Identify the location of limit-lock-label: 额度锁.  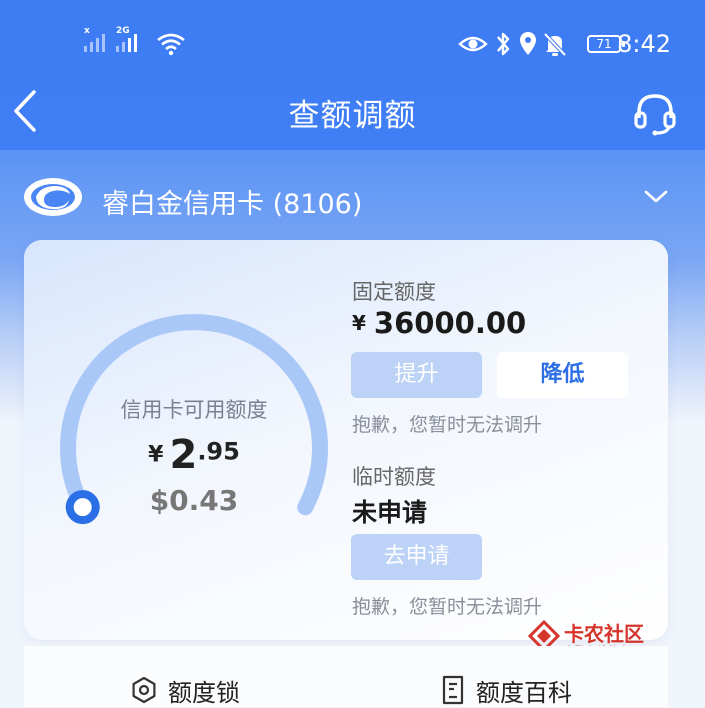
(204, 692).